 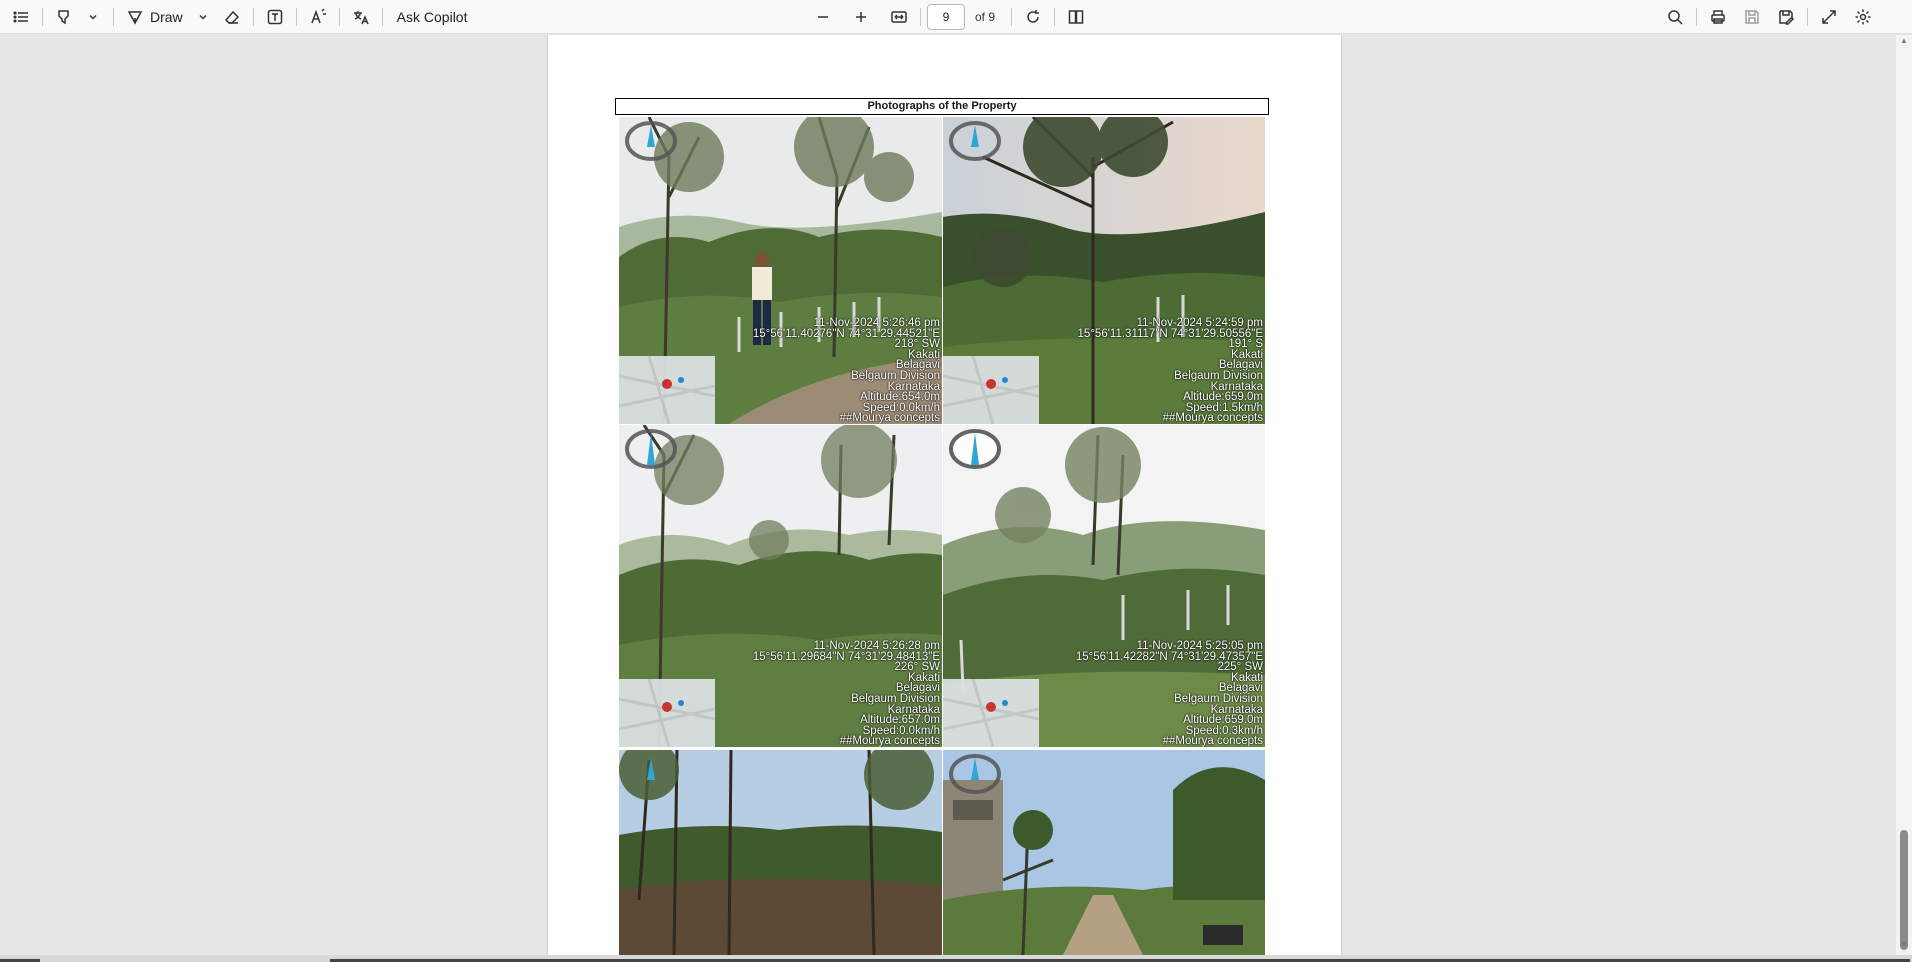 I want to click on scrollbar-thumb, so click(x=1904, y=890).